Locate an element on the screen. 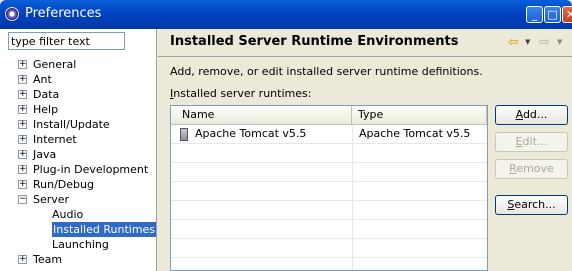 This screenshot has height=271, width=572. minimize-button: _ is located at coordinates (534, 14).